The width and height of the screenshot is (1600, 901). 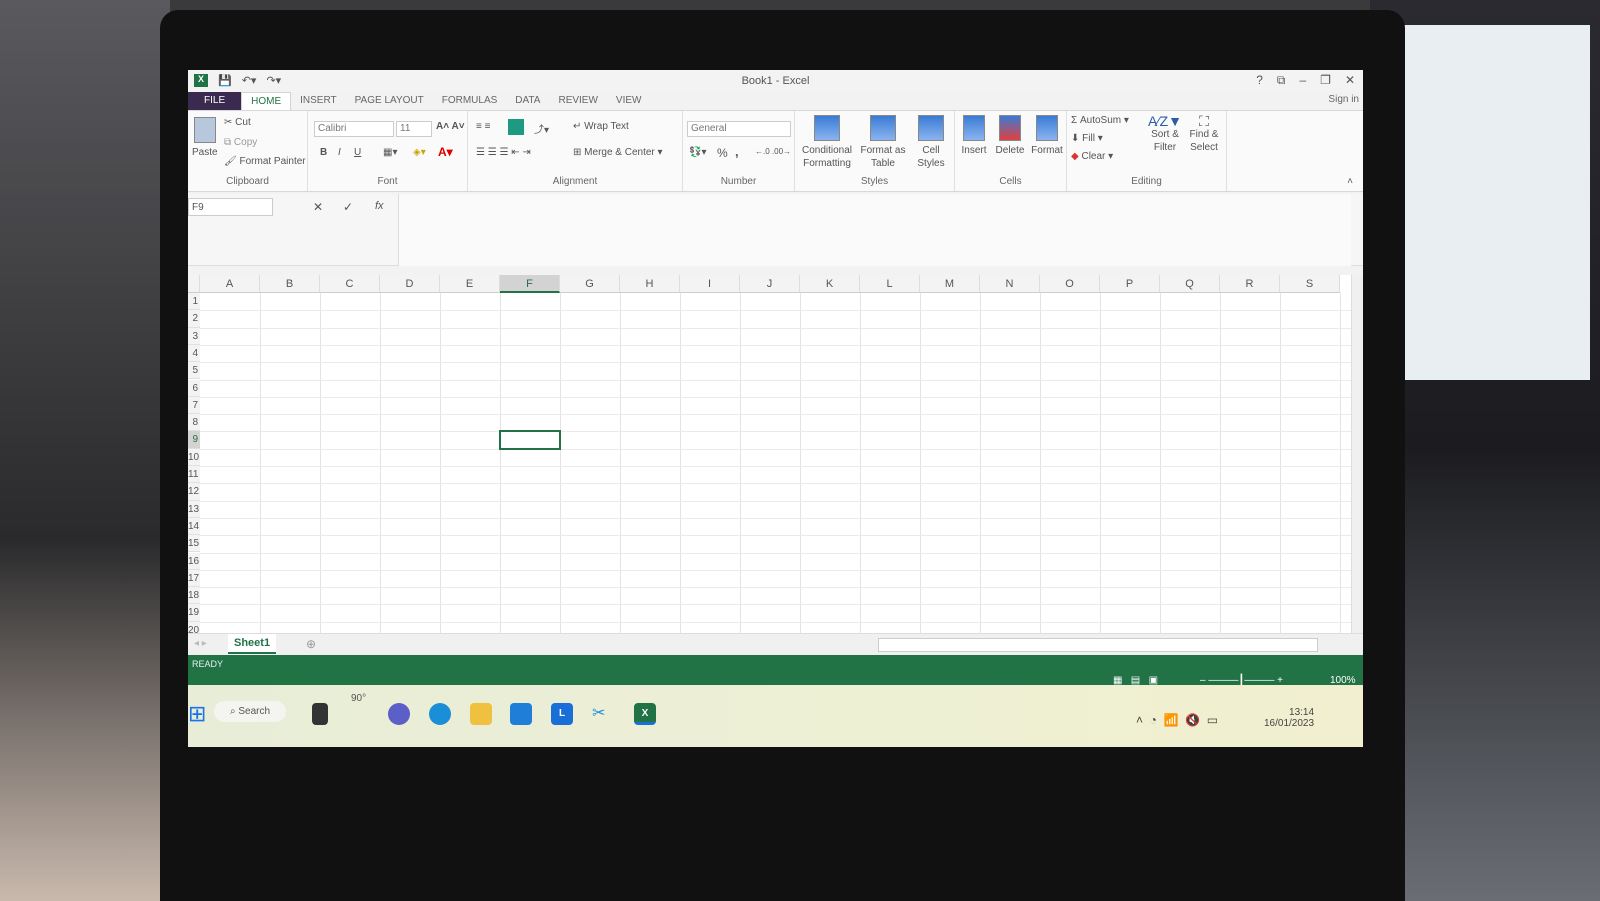 I want to click on number-format-select: General, so click(x=739, y=129).